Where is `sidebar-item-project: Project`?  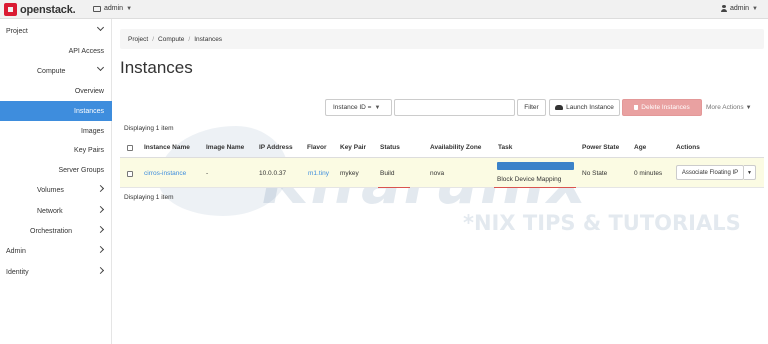
sidebar-item-project: Project is located at coordinates (56, 31).